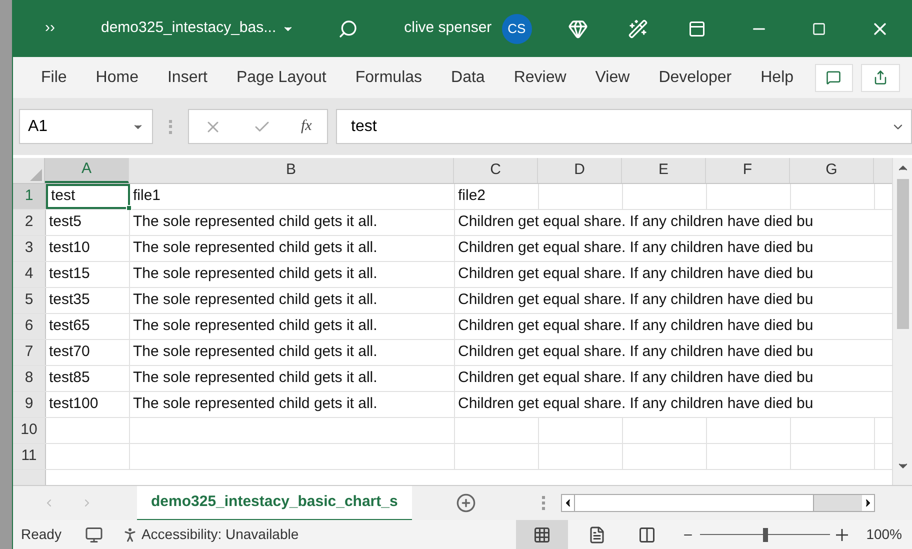  What do you see at coordinates (292, 196) in the screenshot?
I see `table-cell: file1` at bounding box center [292, 196].